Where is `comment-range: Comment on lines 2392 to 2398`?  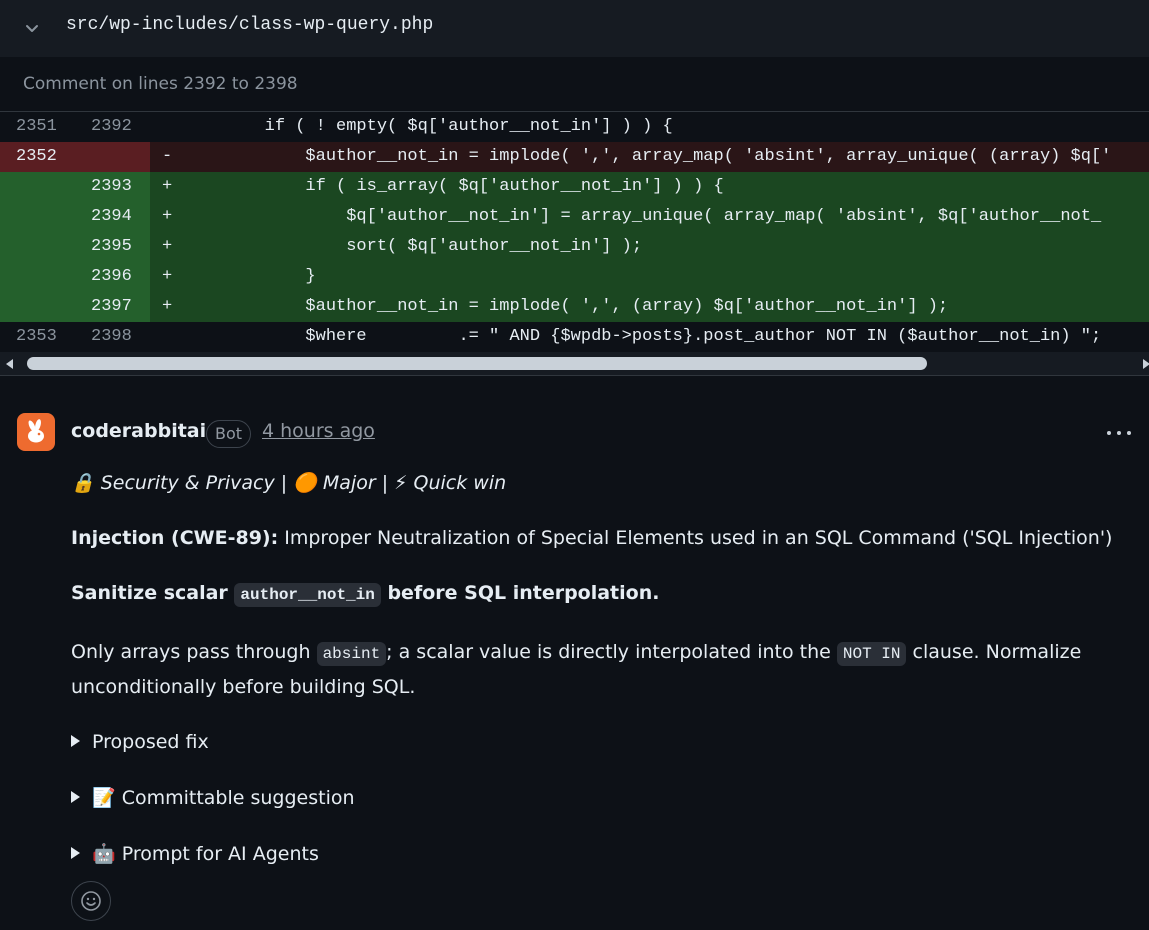 comment-range: Comment on lines 2392 to 2398 is located at coordinates (574, 84).